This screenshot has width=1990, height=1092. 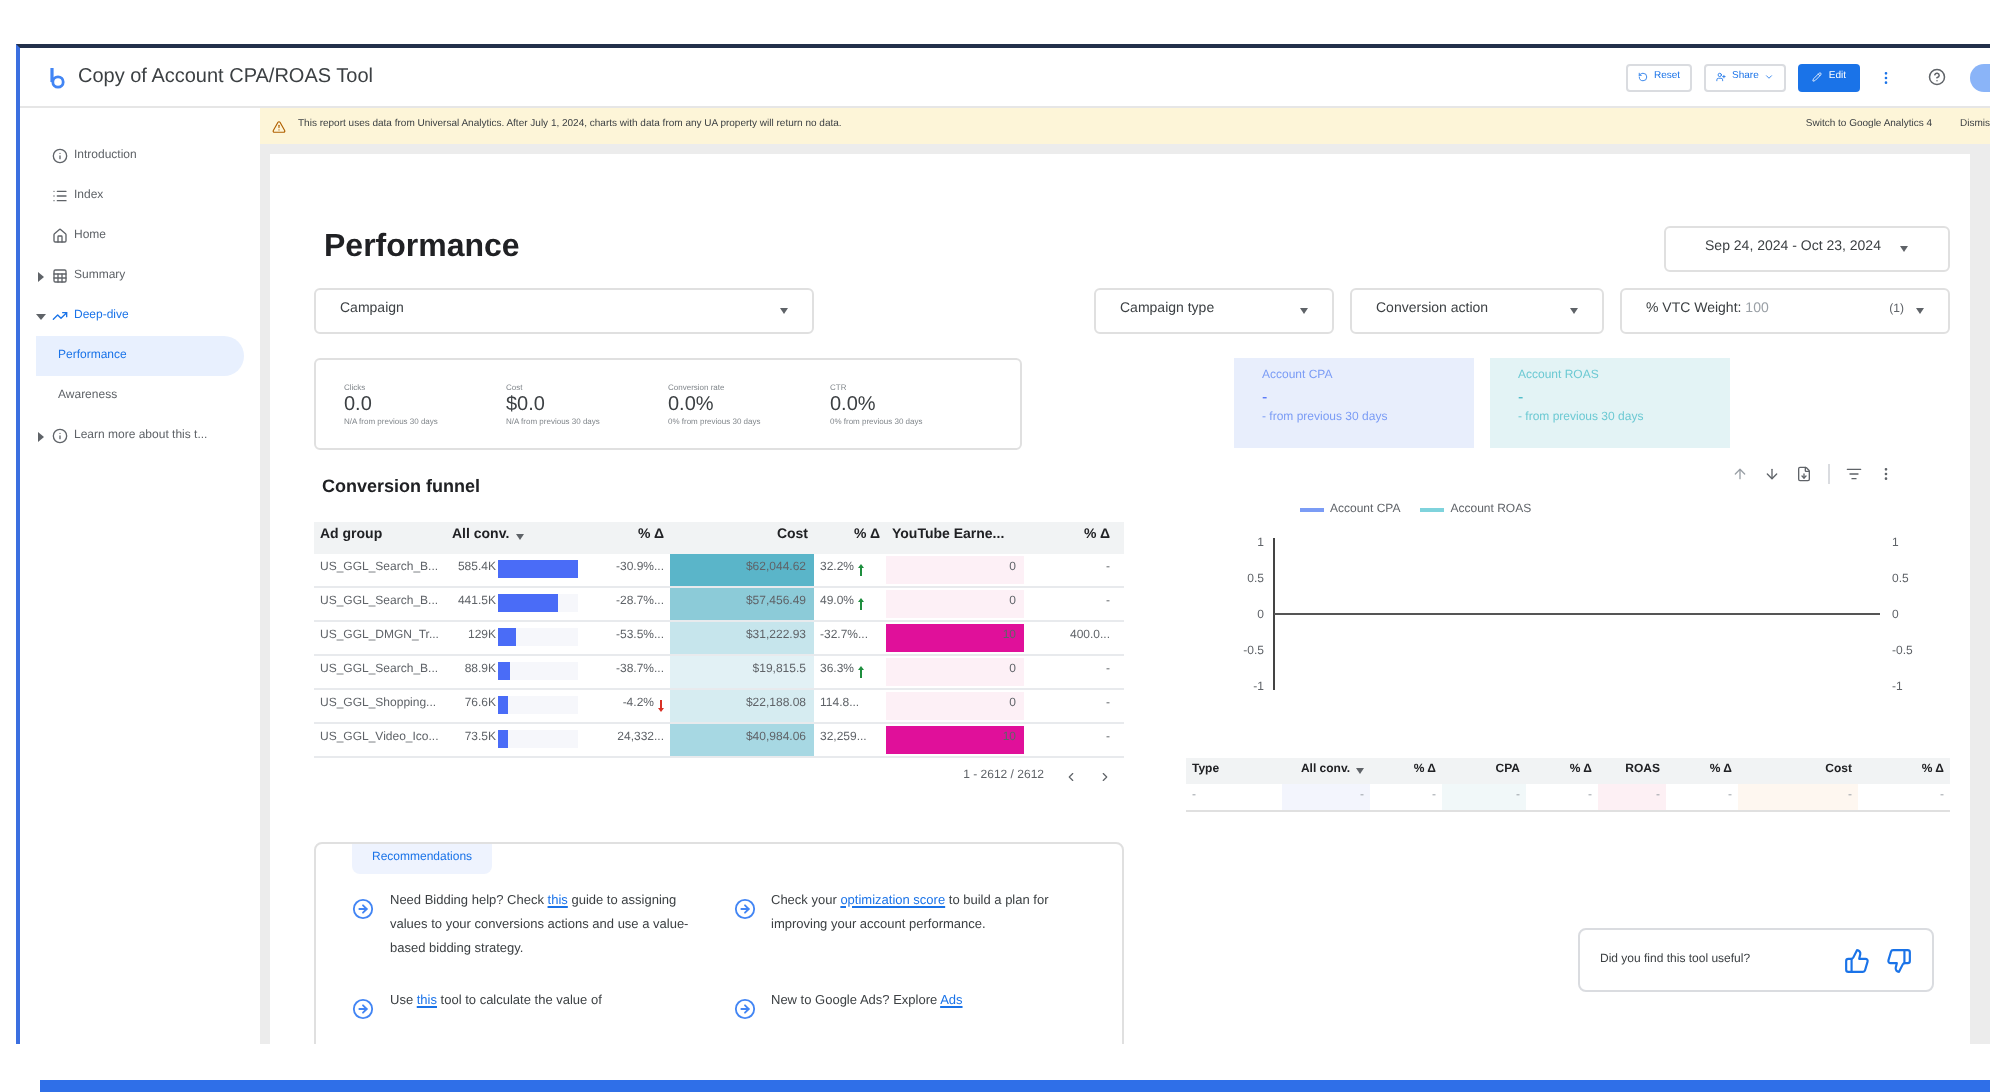 What do you see at coordinates (526, 405) in the screenshot?
I see `metric-value: $0.0` at bounding box center [526, 405].